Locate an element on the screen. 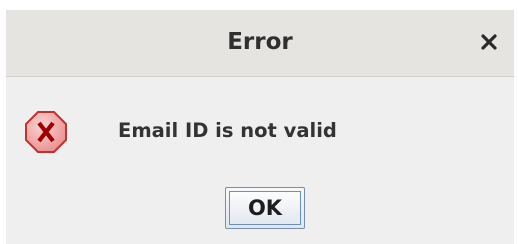  ok-button: OK is located at coordinates (265, 208).